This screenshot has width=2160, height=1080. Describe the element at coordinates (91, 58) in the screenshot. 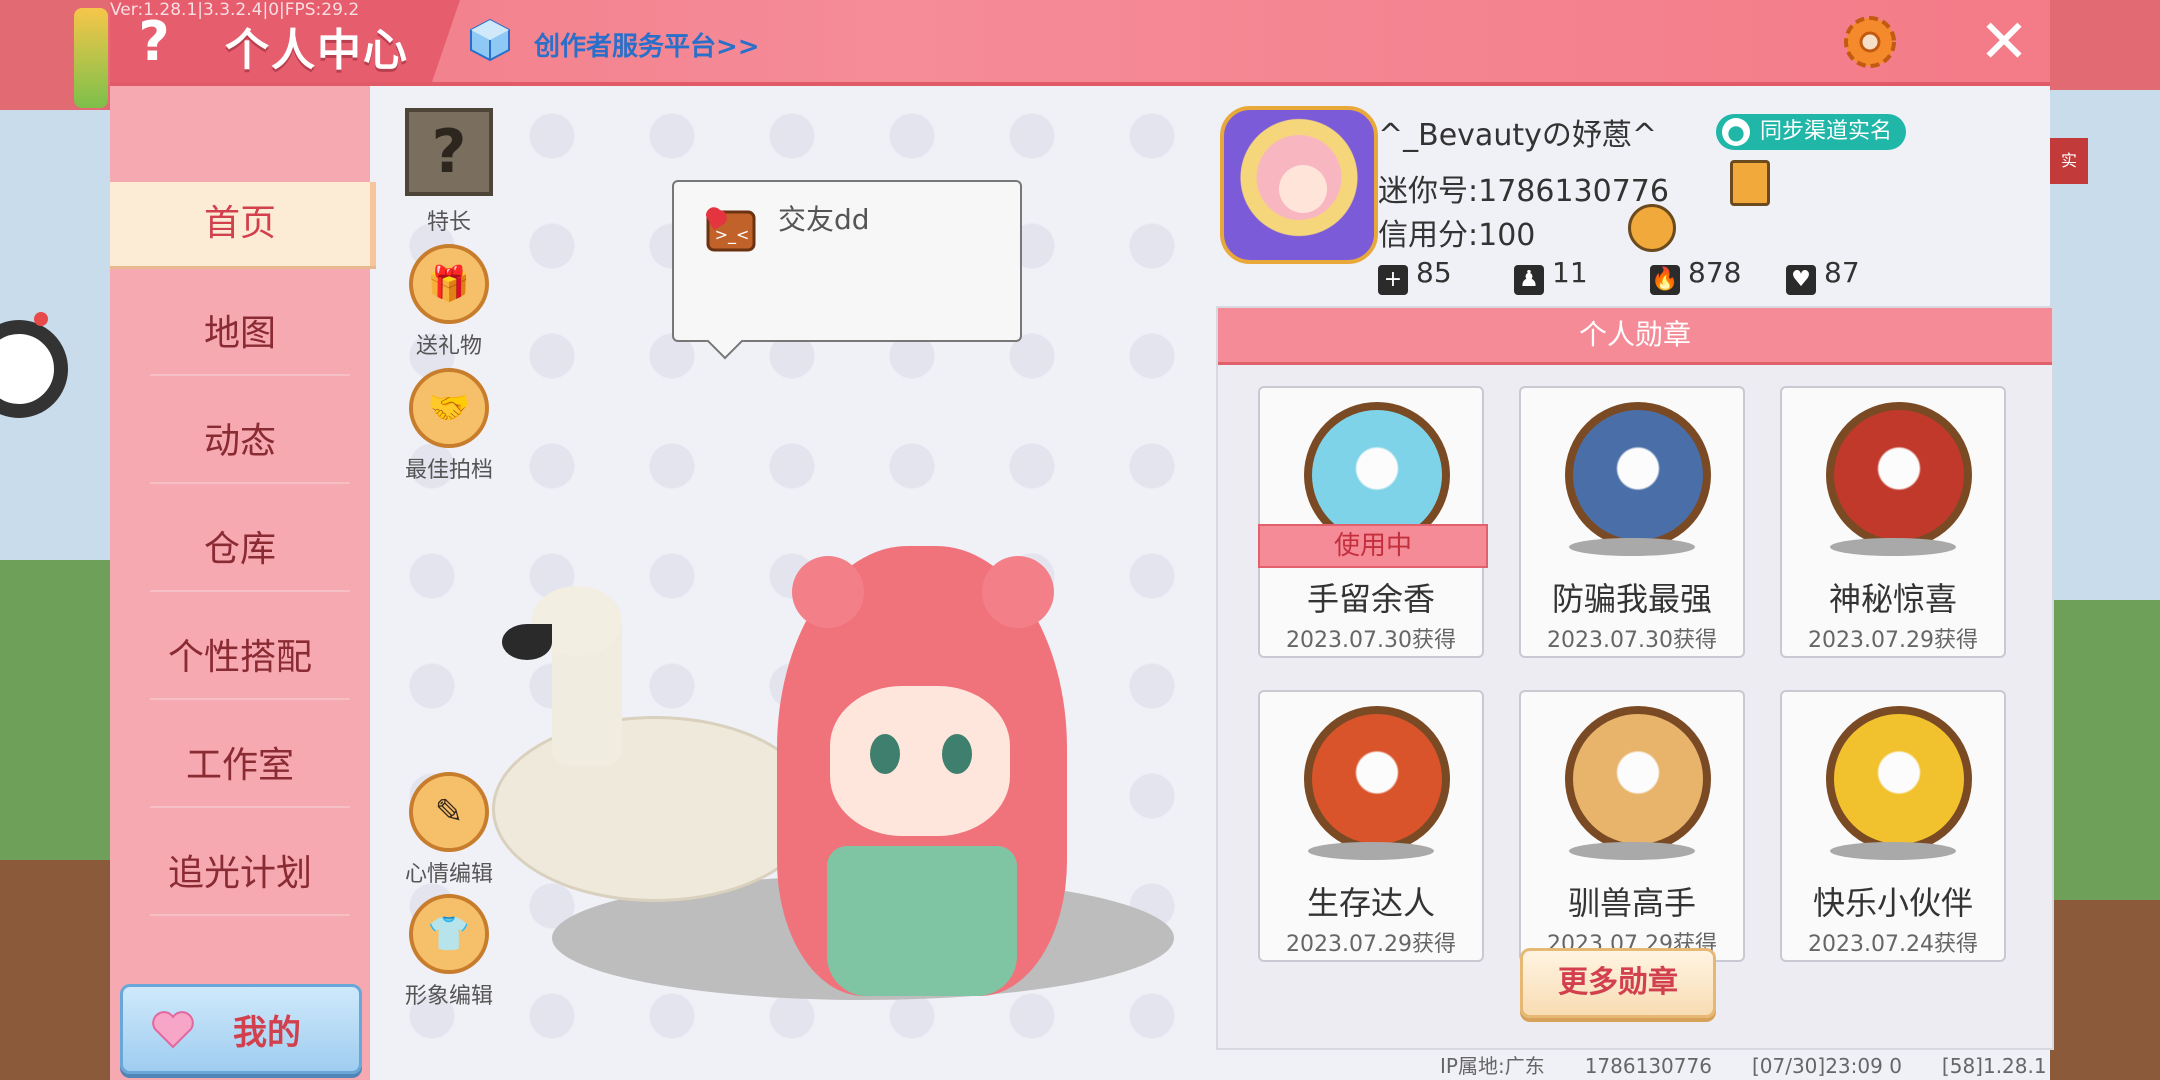

I see `background-character` at that location.